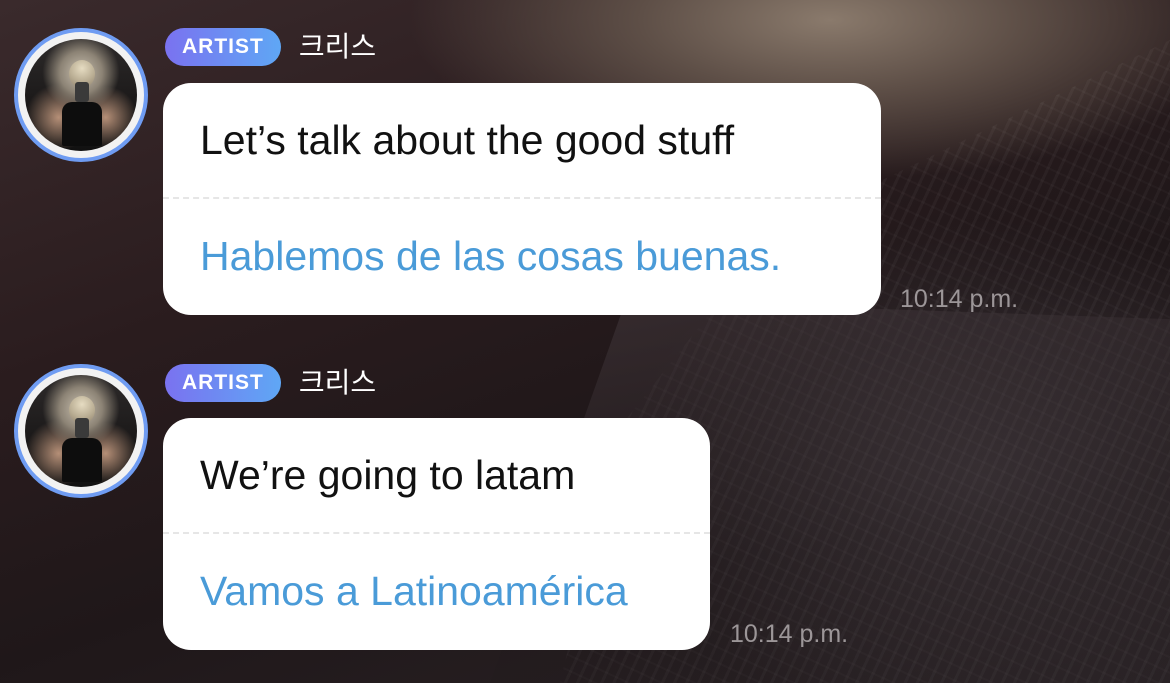 This screenshot has width=1170, height=683. I want to click on translated-text: Hablemos de las cosas buenas., so click(491, 256).